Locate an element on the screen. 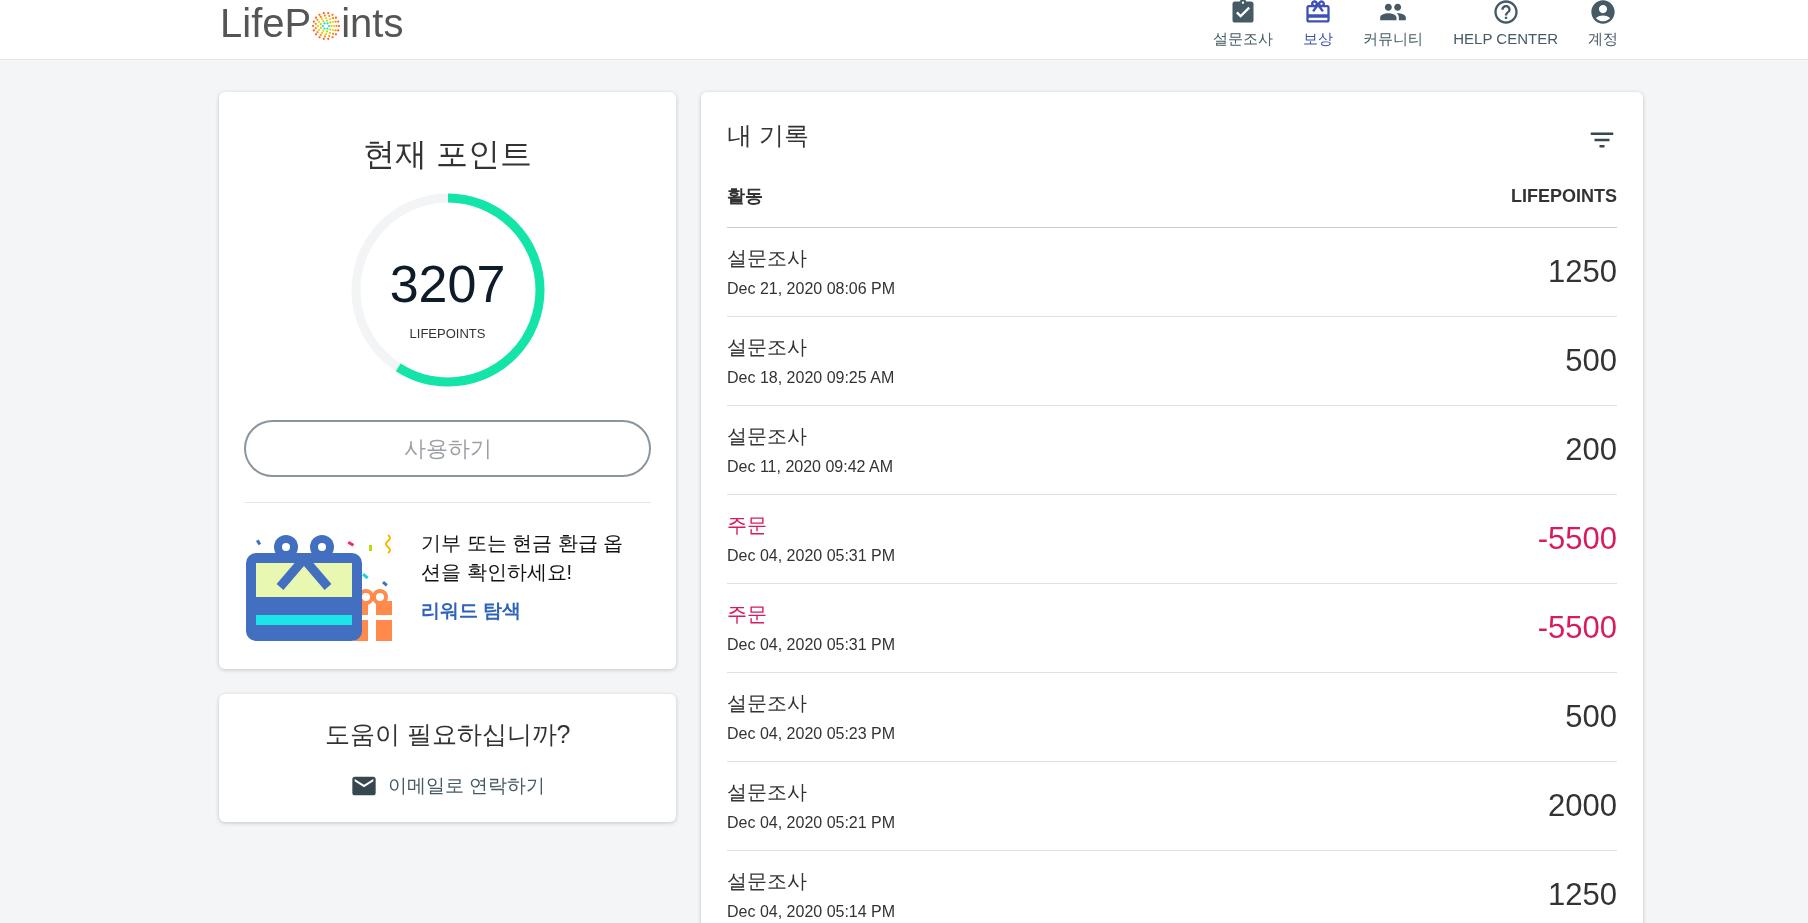  points-amount: 2000 is located at coordinates (1582, 805).